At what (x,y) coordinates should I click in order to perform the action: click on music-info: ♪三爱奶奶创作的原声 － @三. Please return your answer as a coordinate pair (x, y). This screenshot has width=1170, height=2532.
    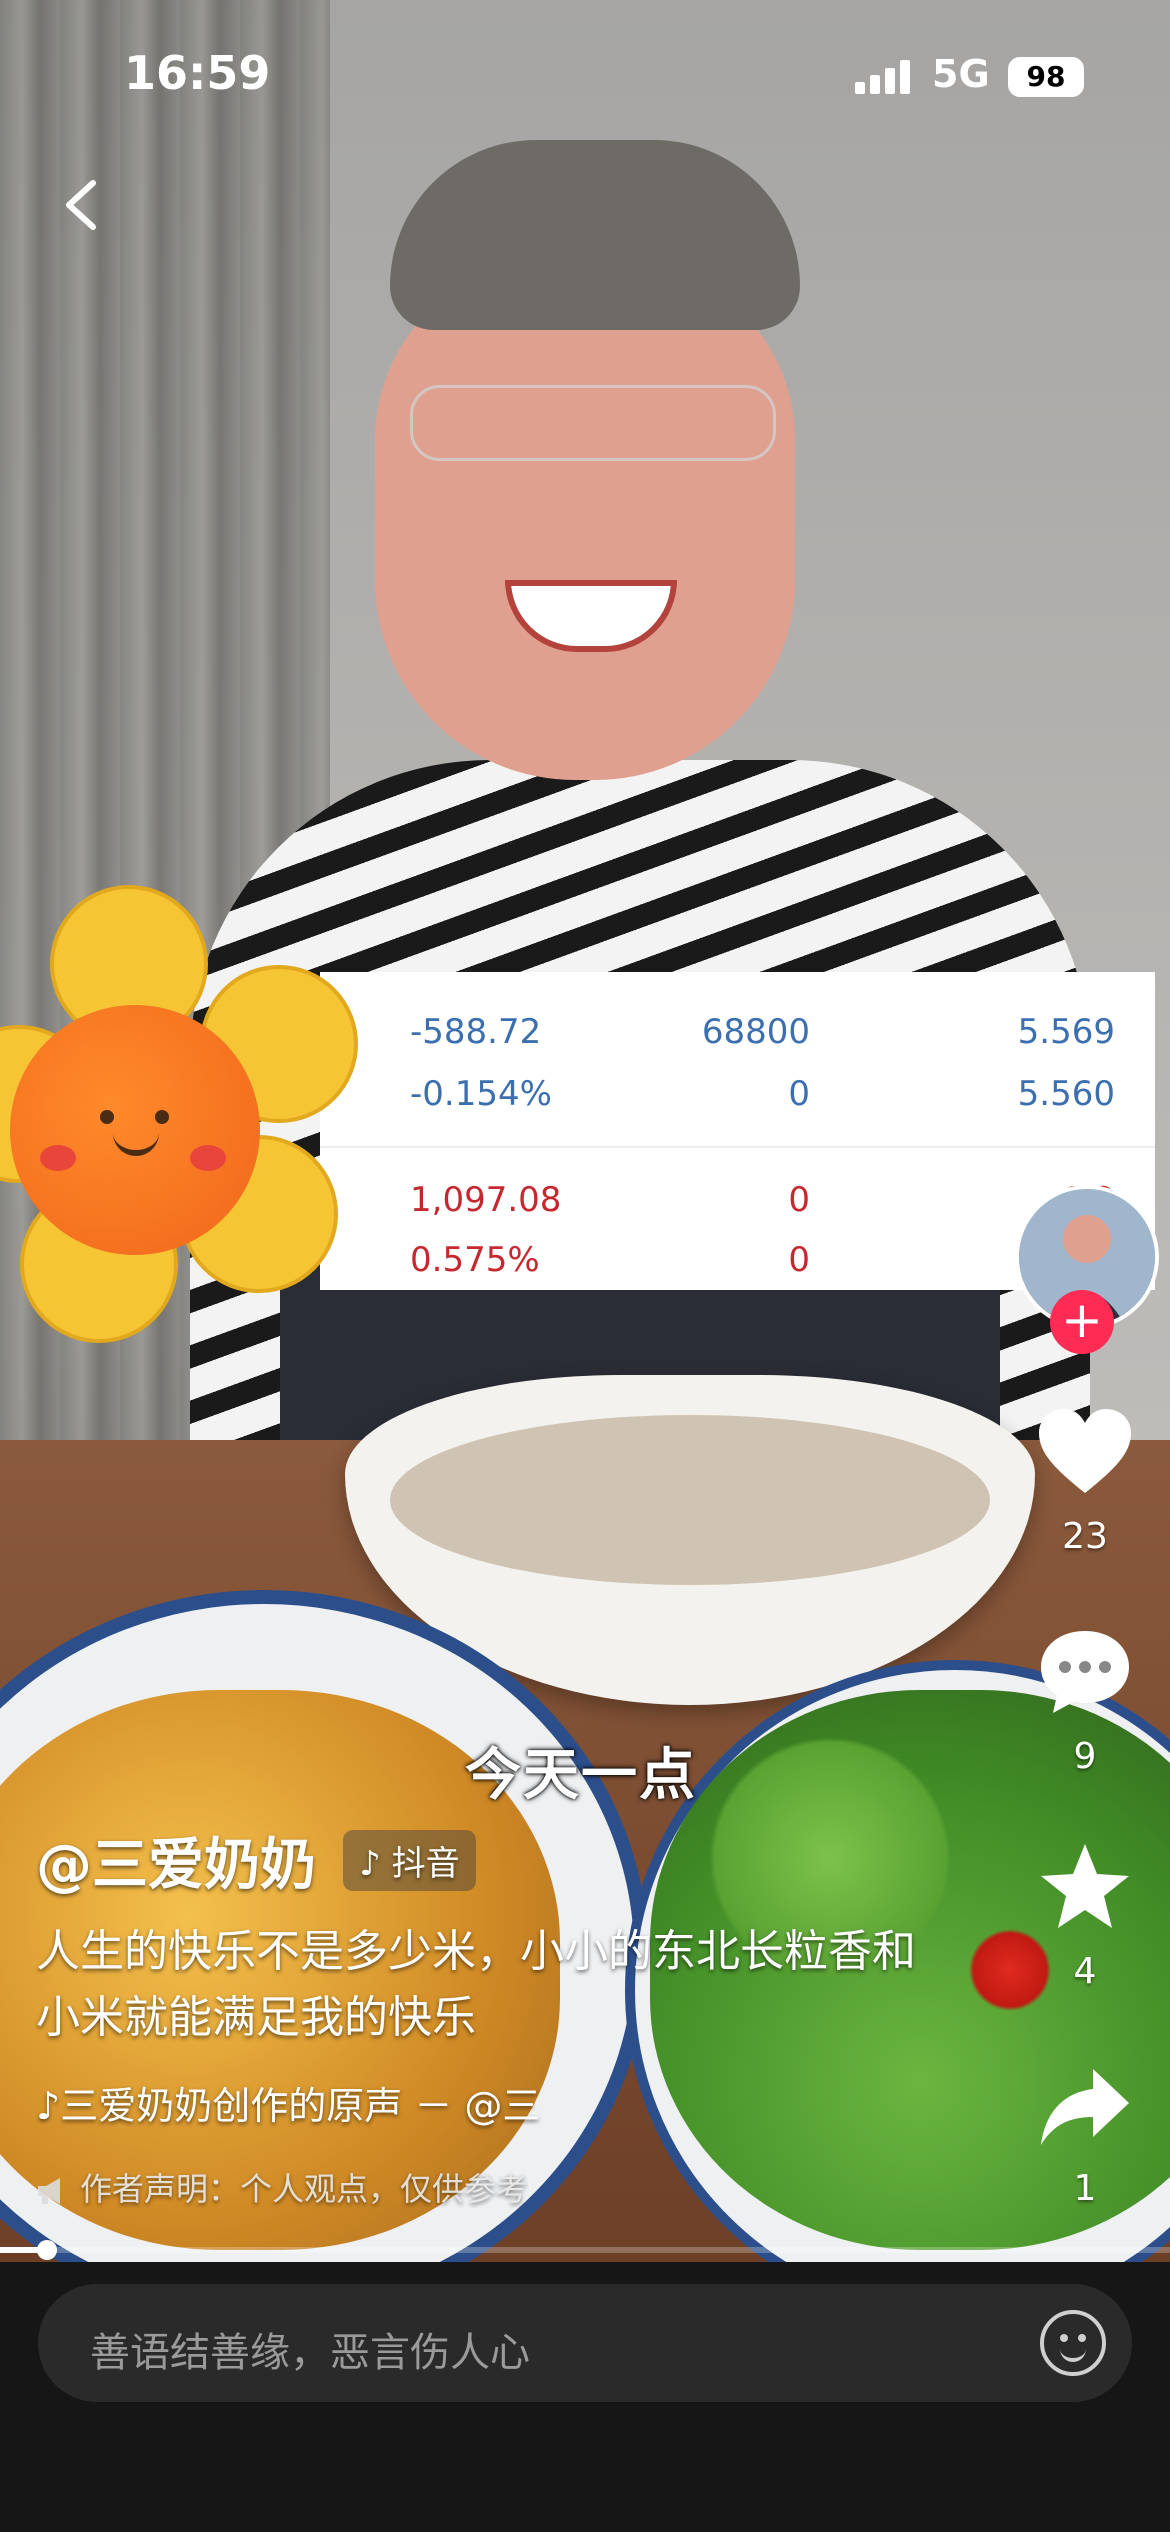
    Looking at the image, I should click on (486, 2102).